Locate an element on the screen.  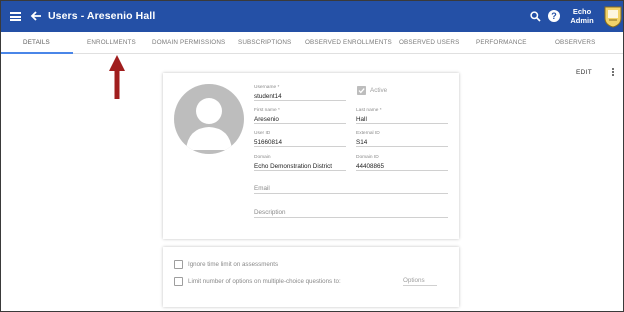
email-field: Email is located at coordinates (351, 189).